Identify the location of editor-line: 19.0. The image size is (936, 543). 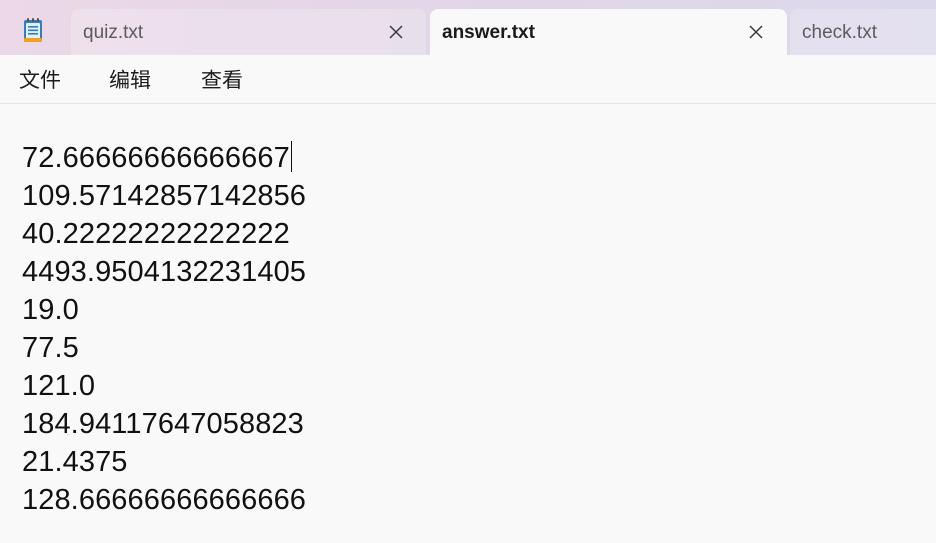
(50, 310).